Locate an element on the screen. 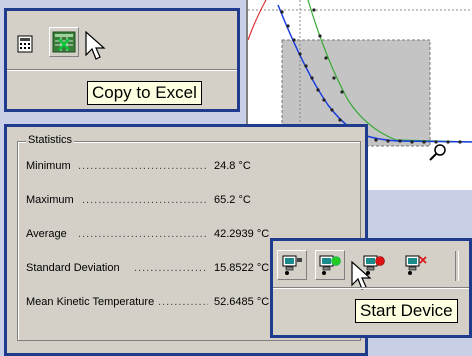 The height and width of the screenshot is (356, 472). calculator-button is located at coordinates (25, 44).